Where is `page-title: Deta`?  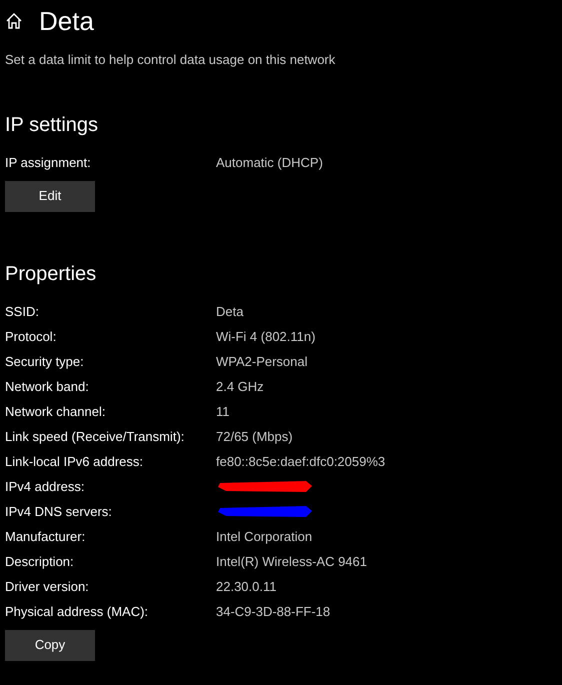
page-title: Deta is located at coordinates (66, 21).